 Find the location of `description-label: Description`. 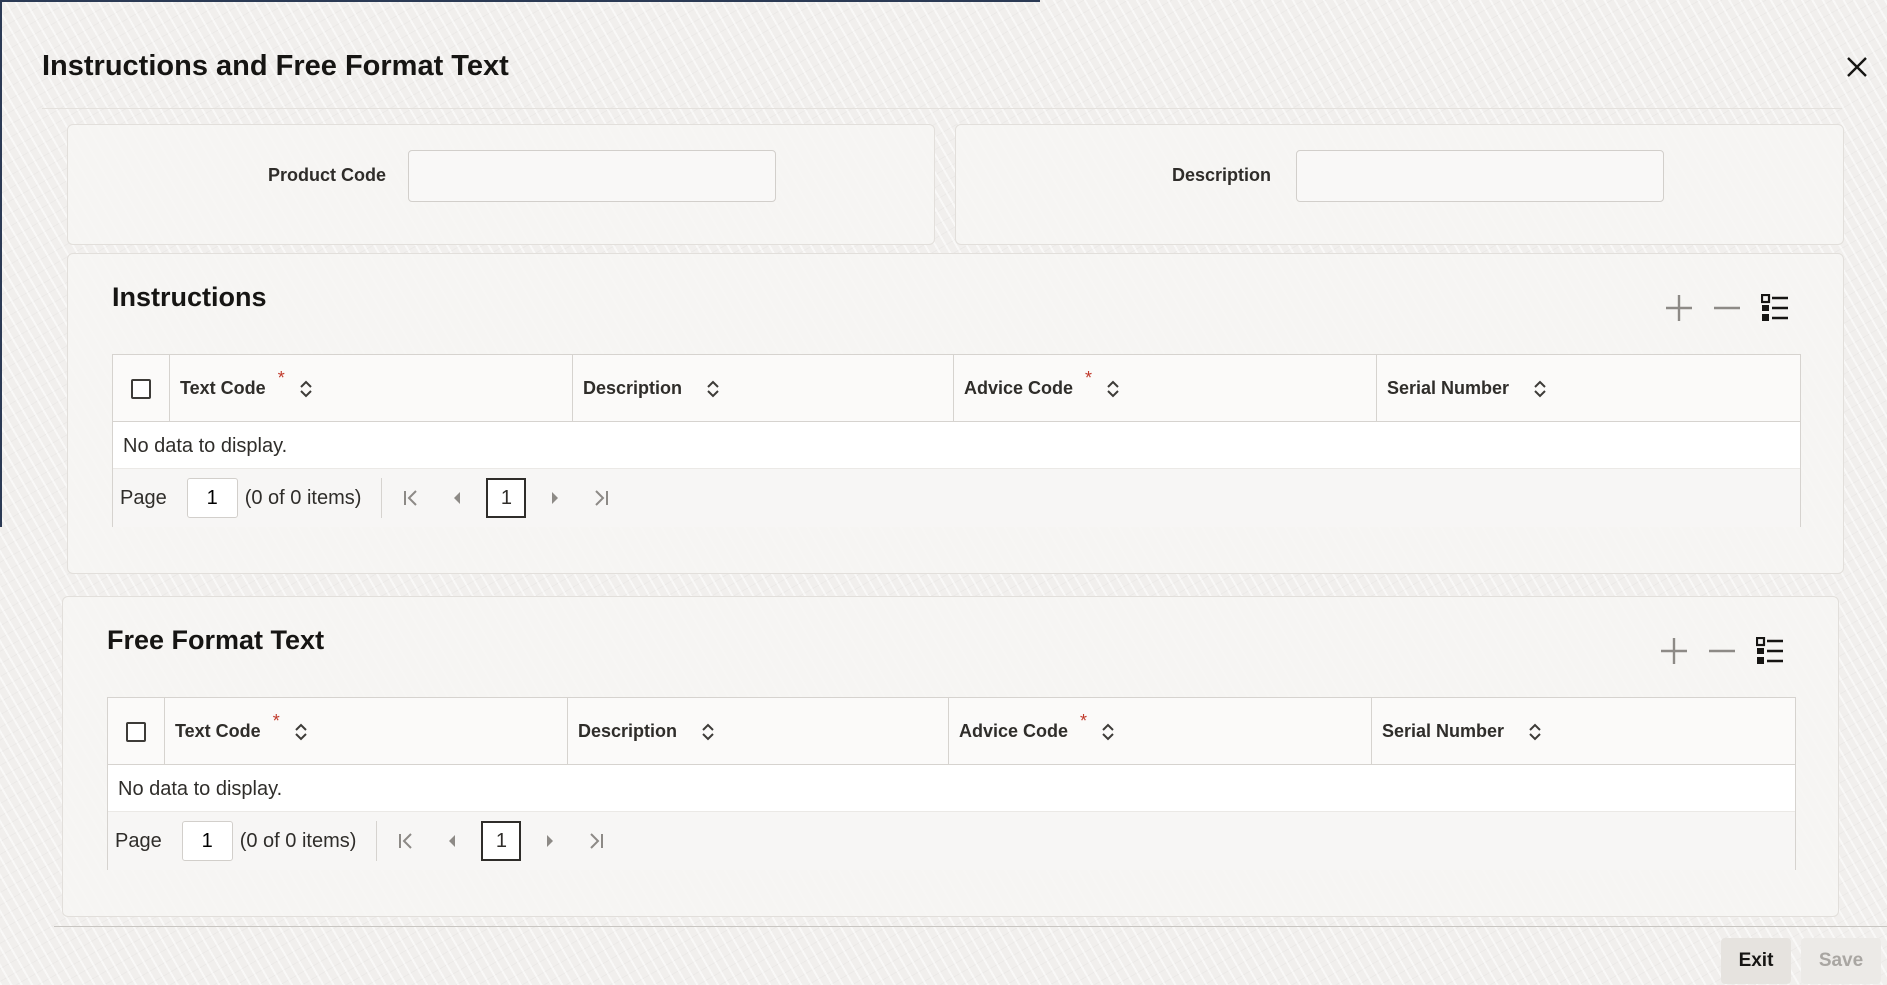

description-label: Description is located at coordinates (1222, 175).